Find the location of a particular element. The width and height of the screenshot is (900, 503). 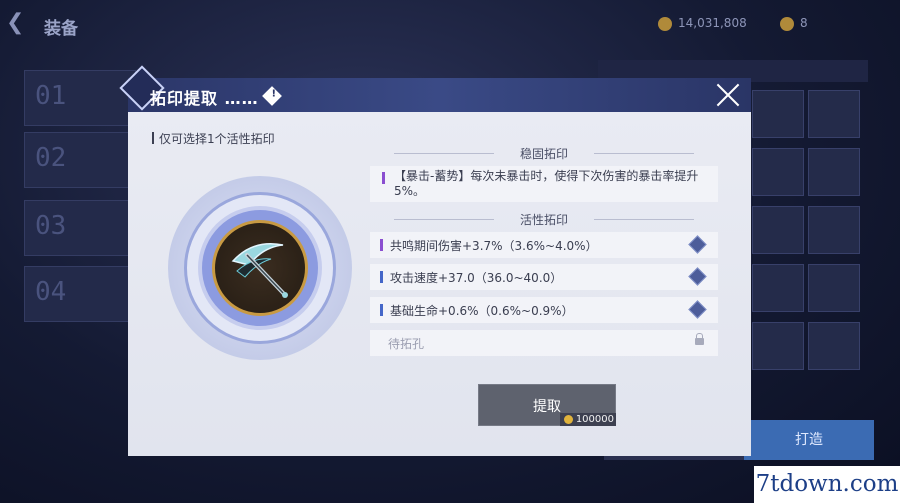

list-item: 01 is located at coordinates (80, 98).